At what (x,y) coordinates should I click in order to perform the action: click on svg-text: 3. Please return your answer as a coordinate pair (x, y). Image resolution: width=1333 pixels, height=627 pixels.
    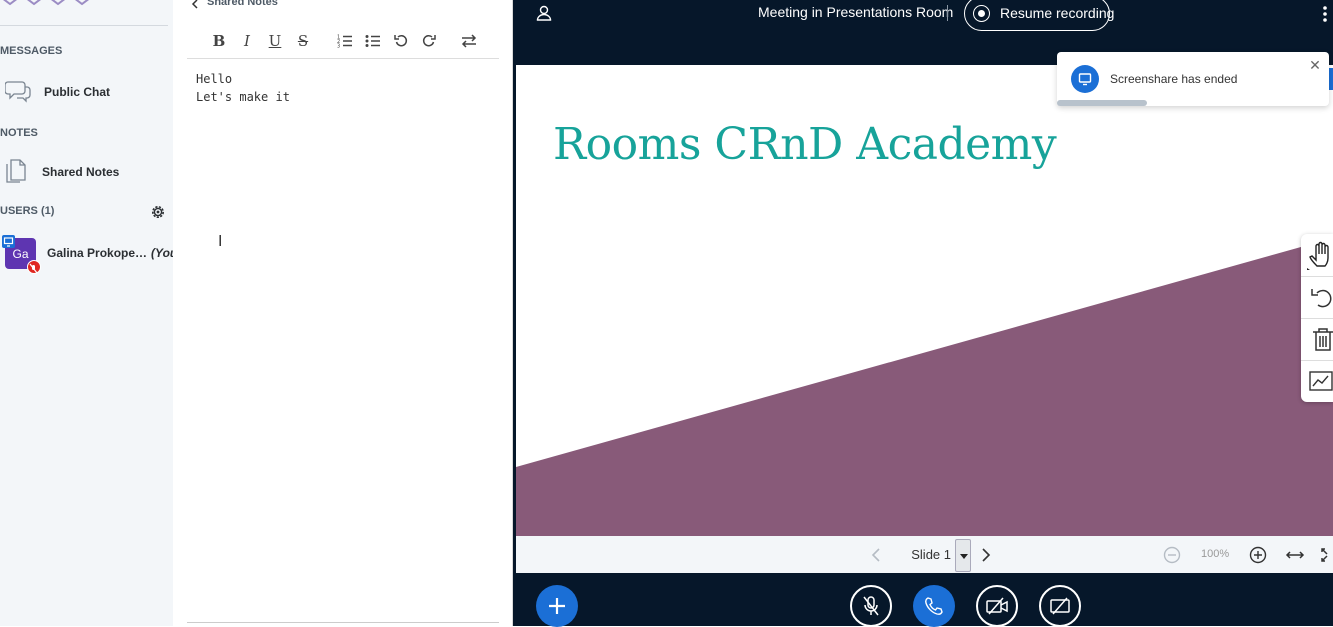
    Looking at the image, I should click on (338, 46).